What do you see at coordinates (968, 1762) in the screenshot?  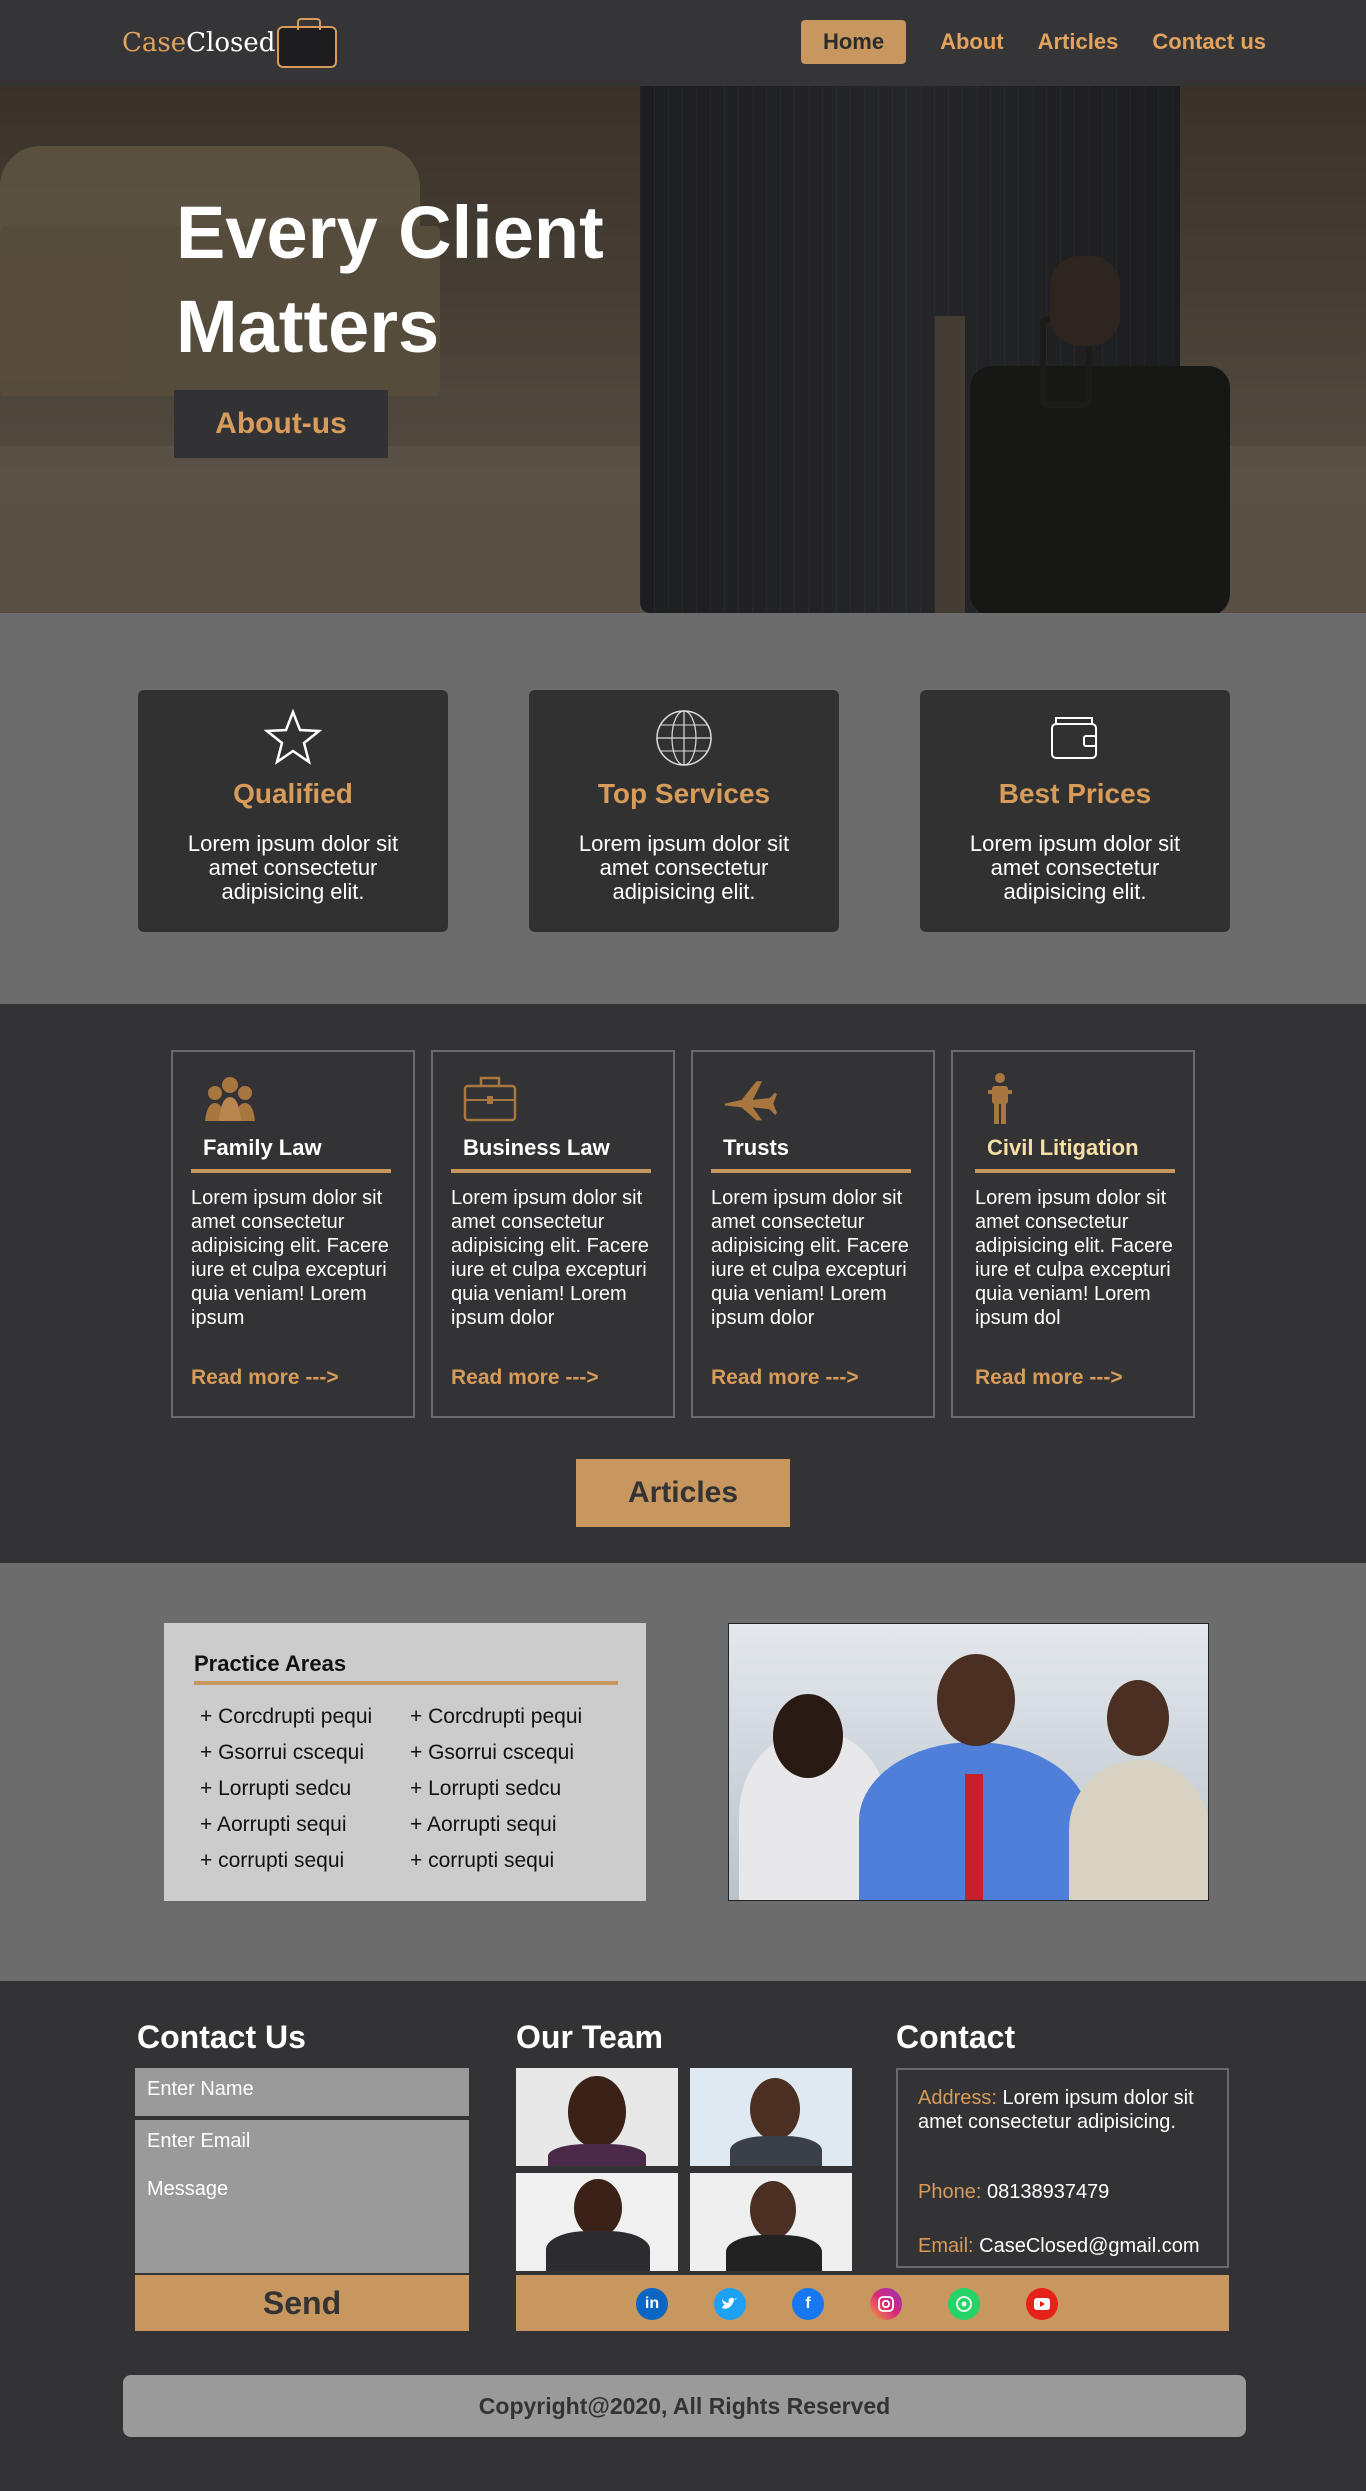 I see `team-group-photo` at bounding box center [968, 1762].